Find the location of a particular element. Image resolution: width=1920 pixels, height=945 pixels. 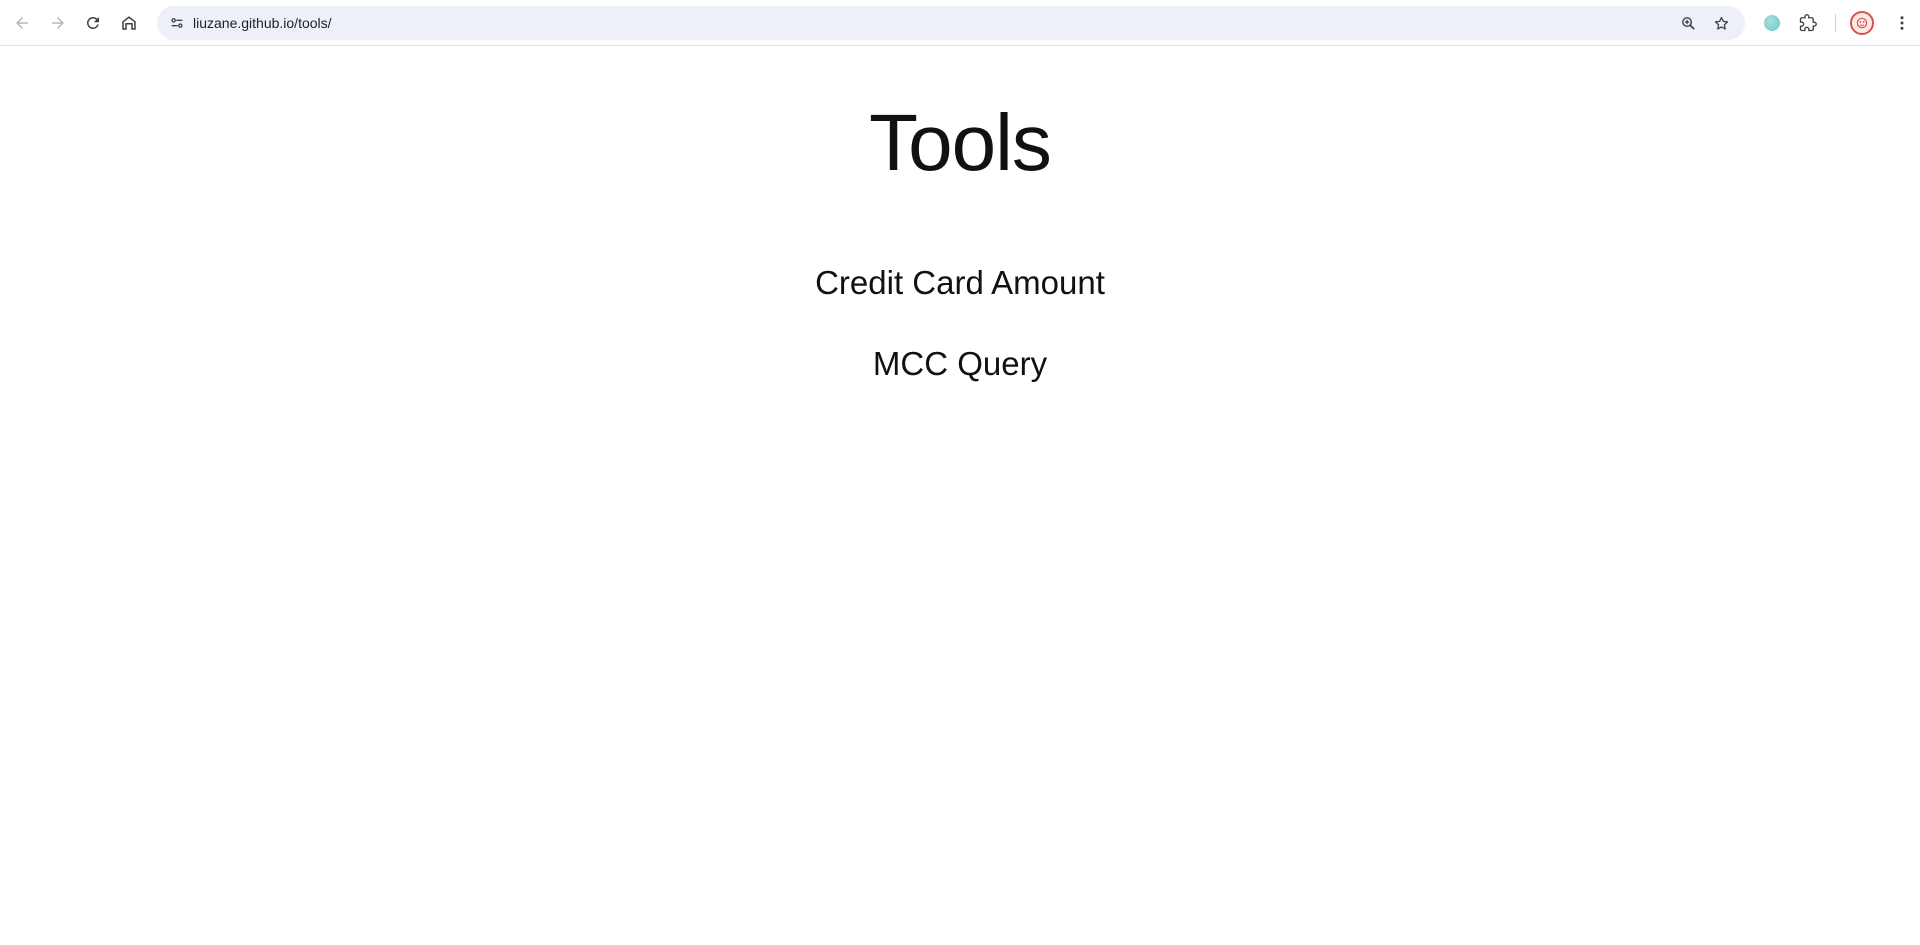

arrow-right-icon is located at coordinates (58, 23).